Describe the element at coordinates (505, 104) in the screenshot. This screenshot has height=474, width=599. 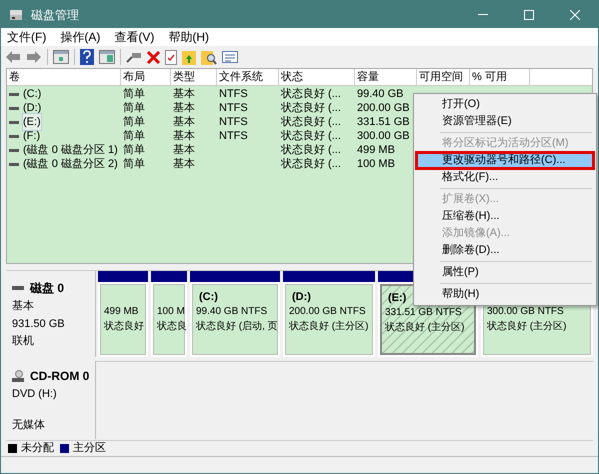
I see `menu-item: 打开(O)` at that location.